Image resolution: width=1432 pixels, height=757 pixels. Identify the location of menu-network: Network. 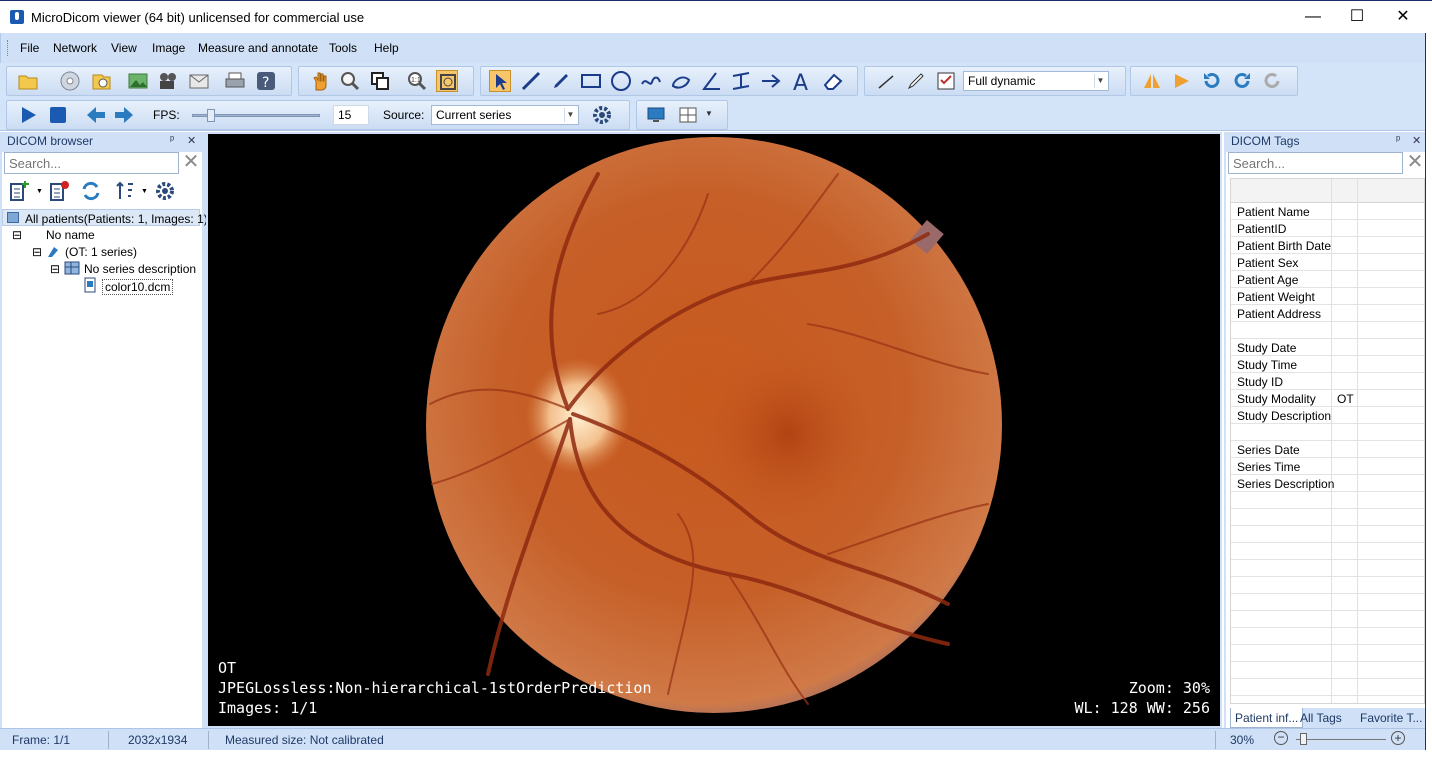
(75, 48).